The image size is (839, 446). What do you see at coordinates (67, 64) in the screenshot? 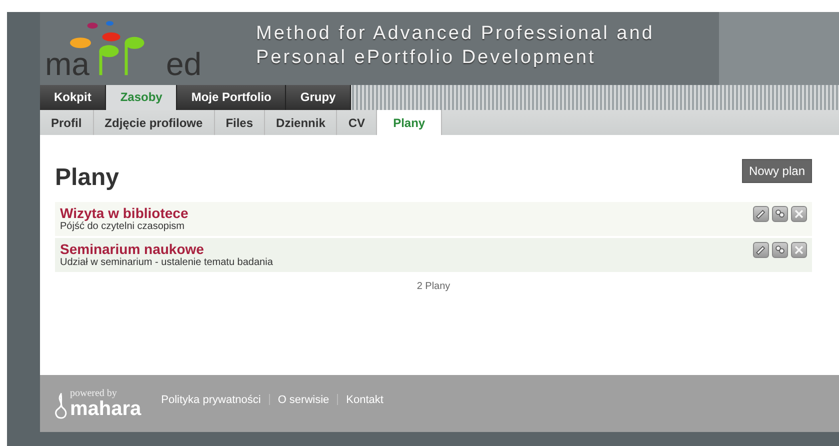
I see `logo-text: ma` at bounding box center [67, 64].